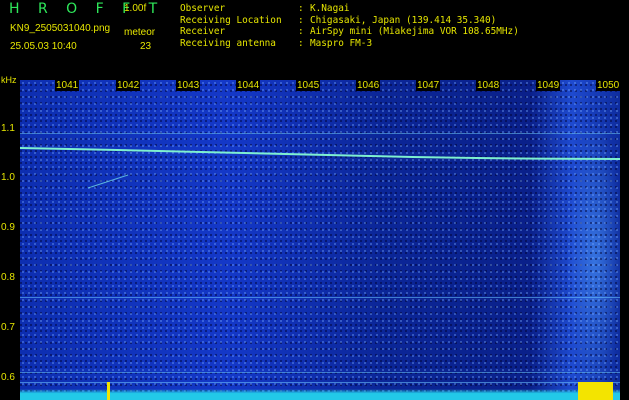 The width and height of the screenshot is (629, 400). What do you see at coordinates (128, 85) in the screenshot?
I see `x-tick-label: 1042` at bounding box center [128, 85].